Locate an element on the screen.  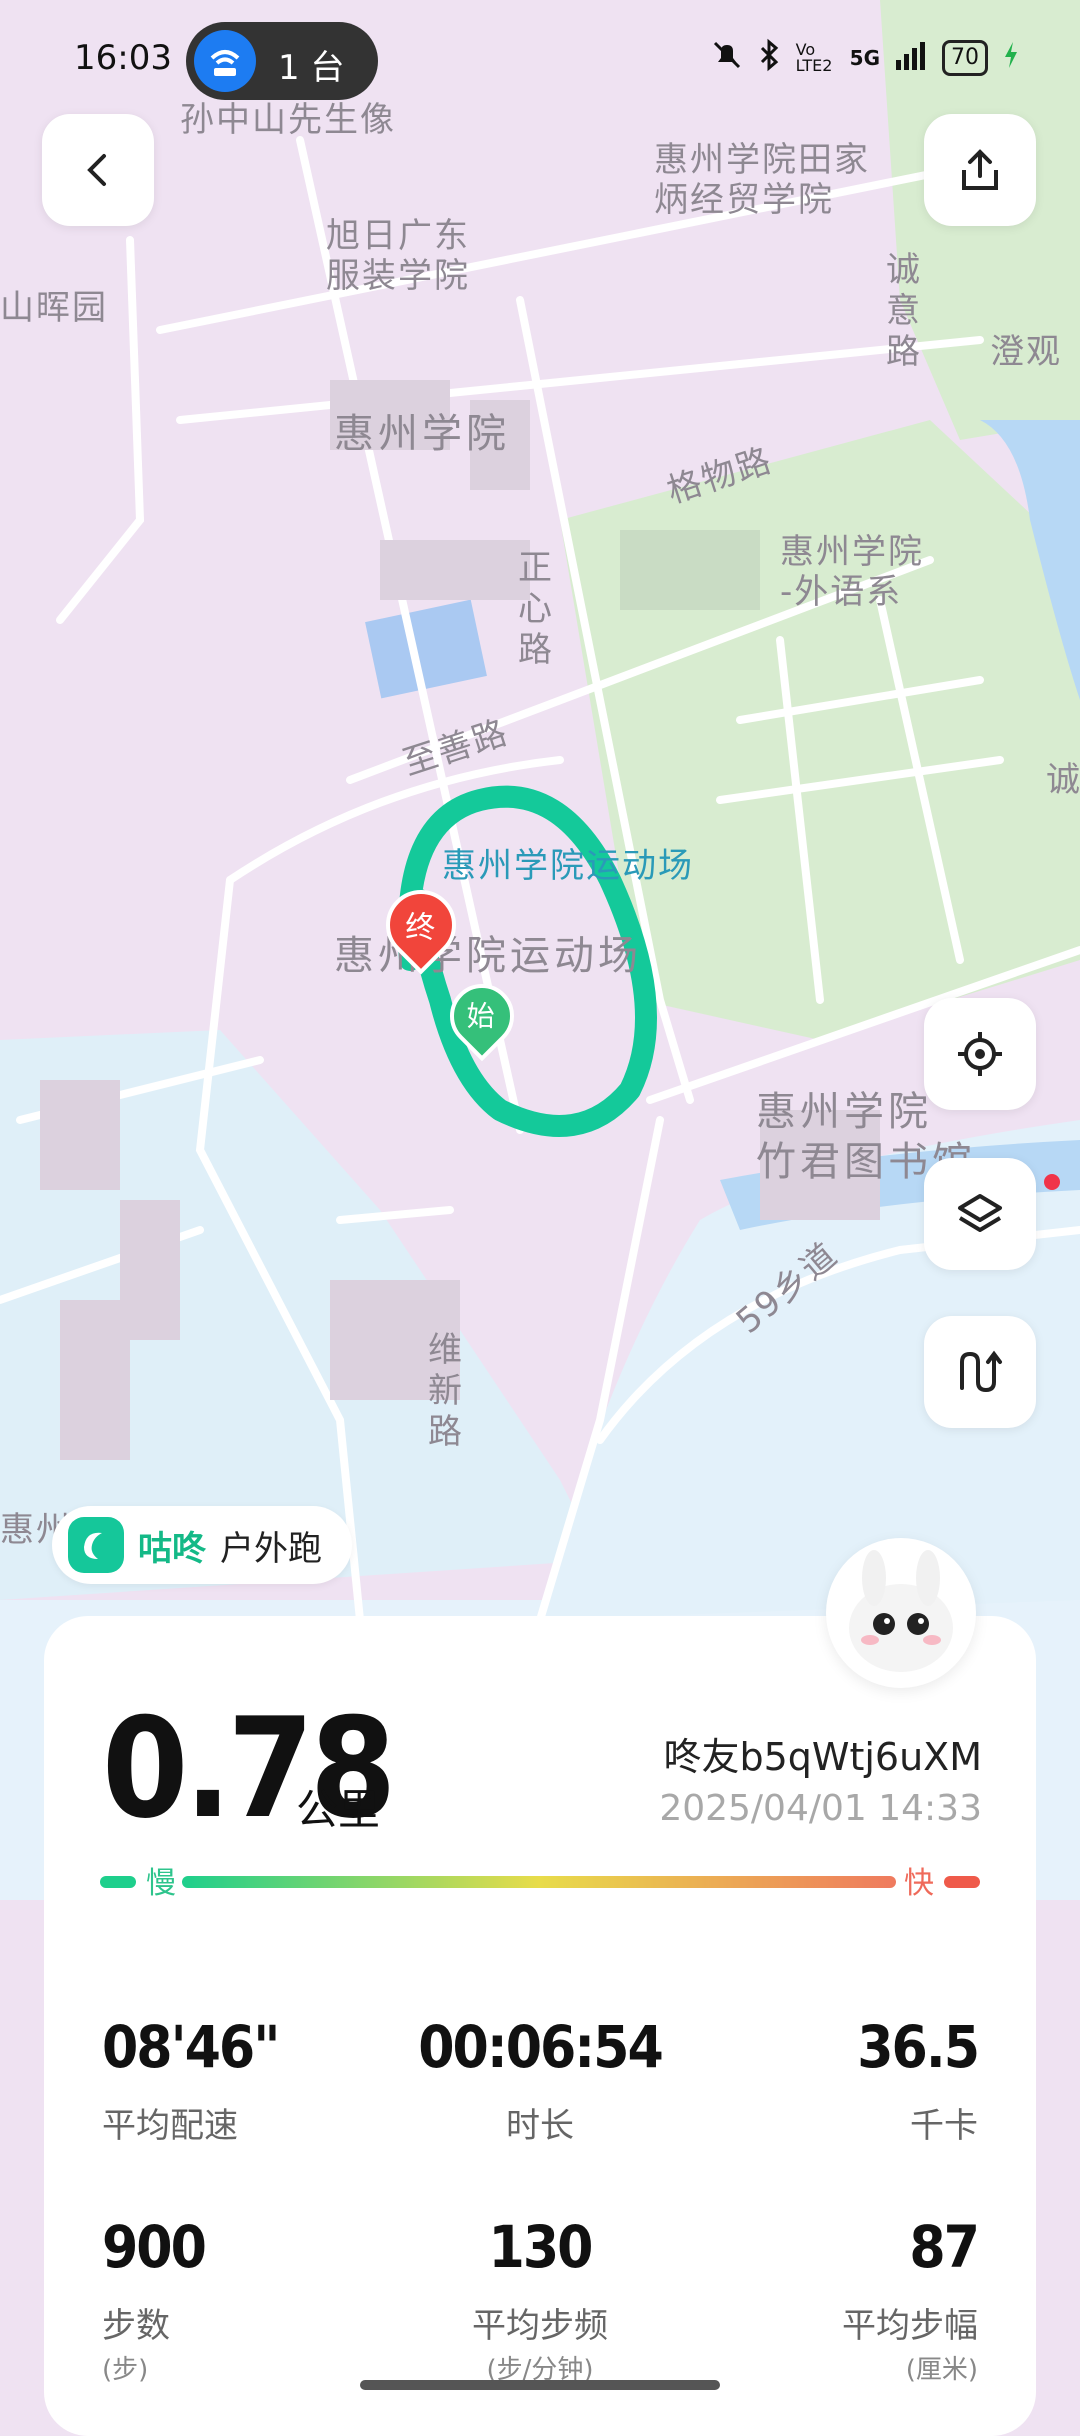
notification-dot is located at coordinates (1052, 1182).